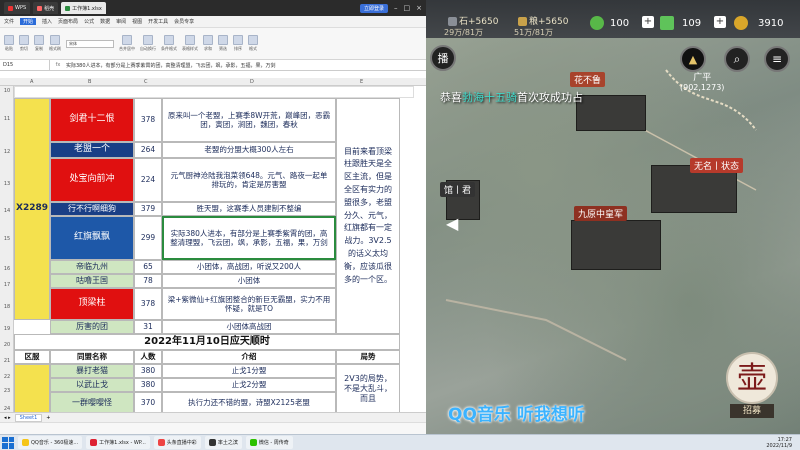 The height and width of the screenshot is (450, 800). What do you see at coordinates (458, 189) in the screenshot?
I see `map-label: 馆丨君` at bounding box center [458, 189].